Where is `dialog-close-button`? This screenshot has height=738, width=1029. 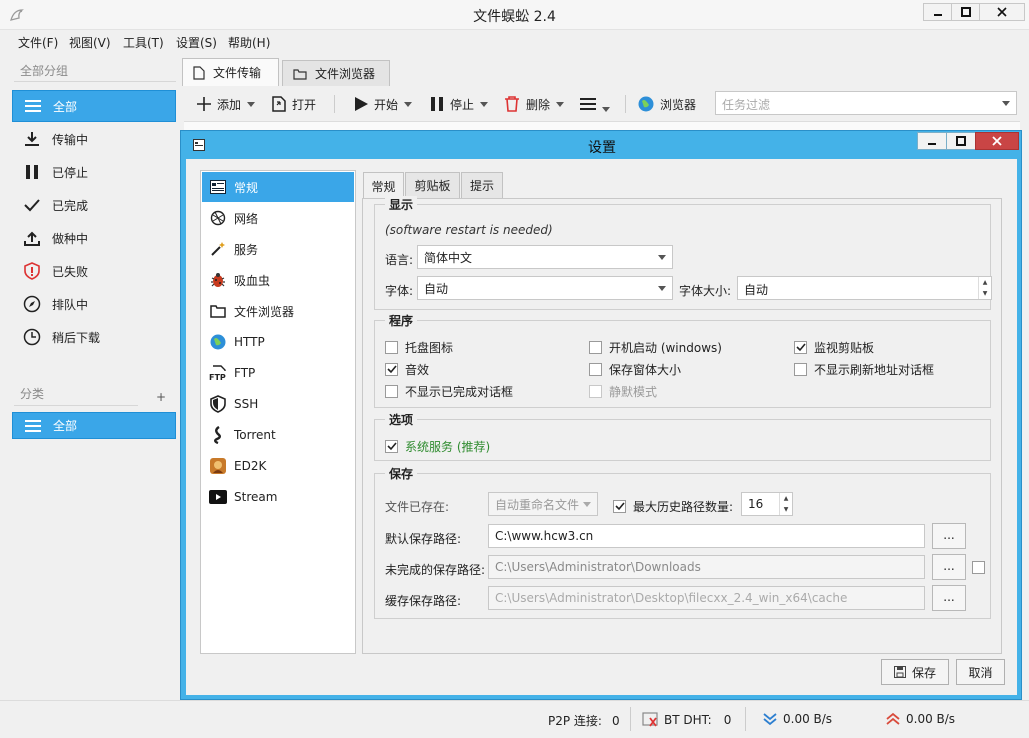 dialog-close-button is located at coordinates (997, 141).